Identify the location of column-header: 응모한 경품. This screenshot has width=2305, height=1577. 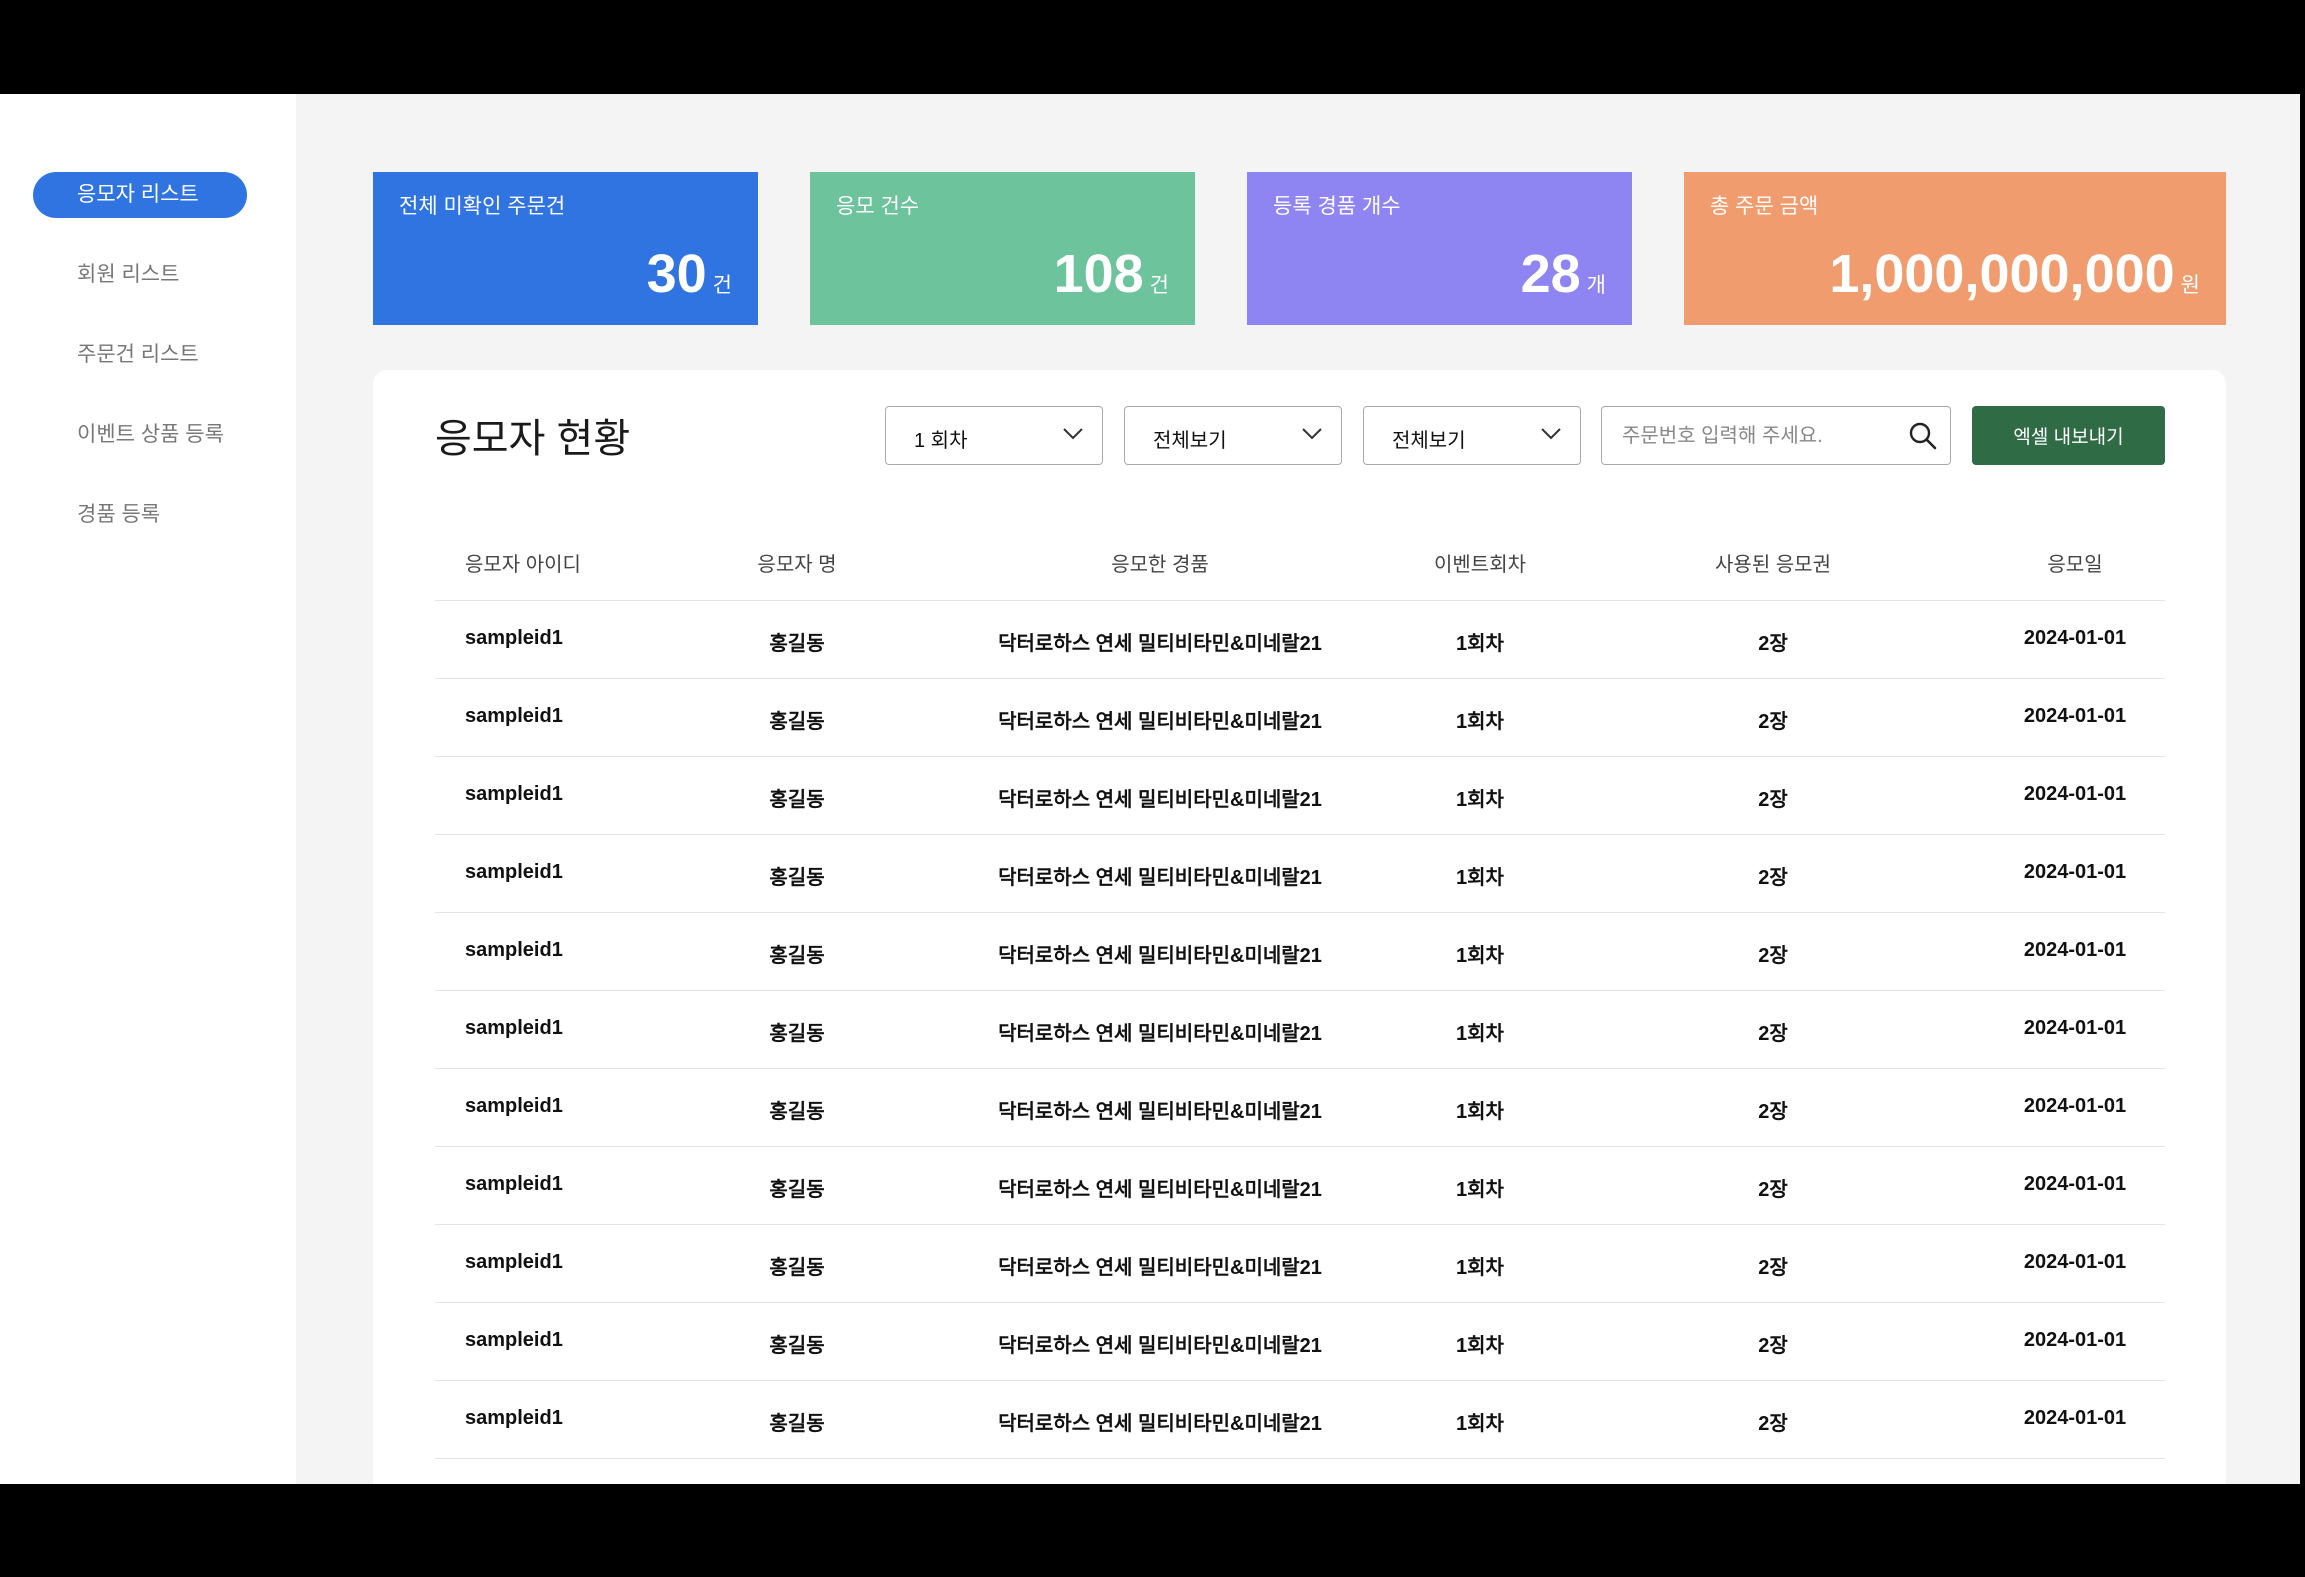
(1160, 565).